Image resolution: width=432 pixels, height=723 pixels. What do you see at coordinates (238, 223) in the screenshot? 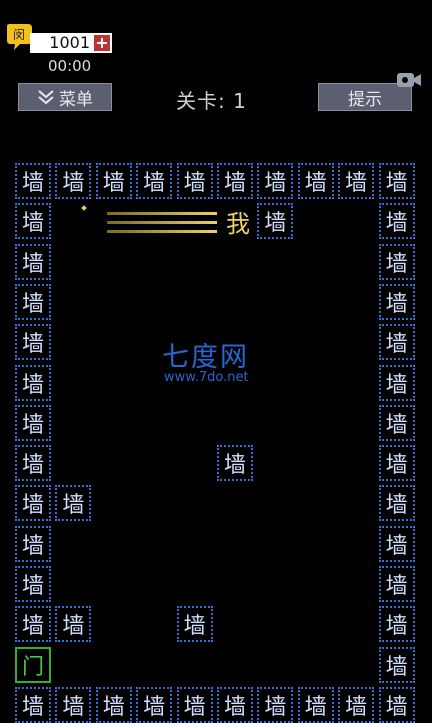
I see `player-tile: 我` at bounding box center [238, 223].